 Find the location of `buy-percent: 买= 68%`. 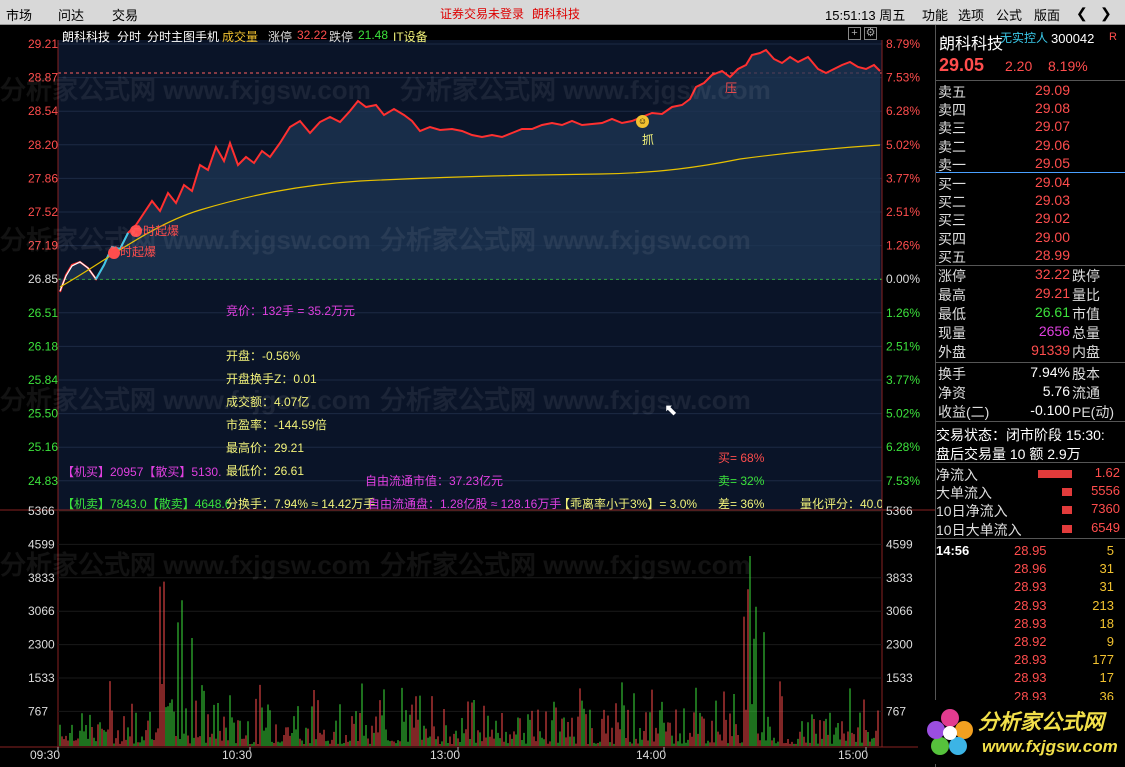

buy-percent: 买= 68% is located at coordinates (741, 458).